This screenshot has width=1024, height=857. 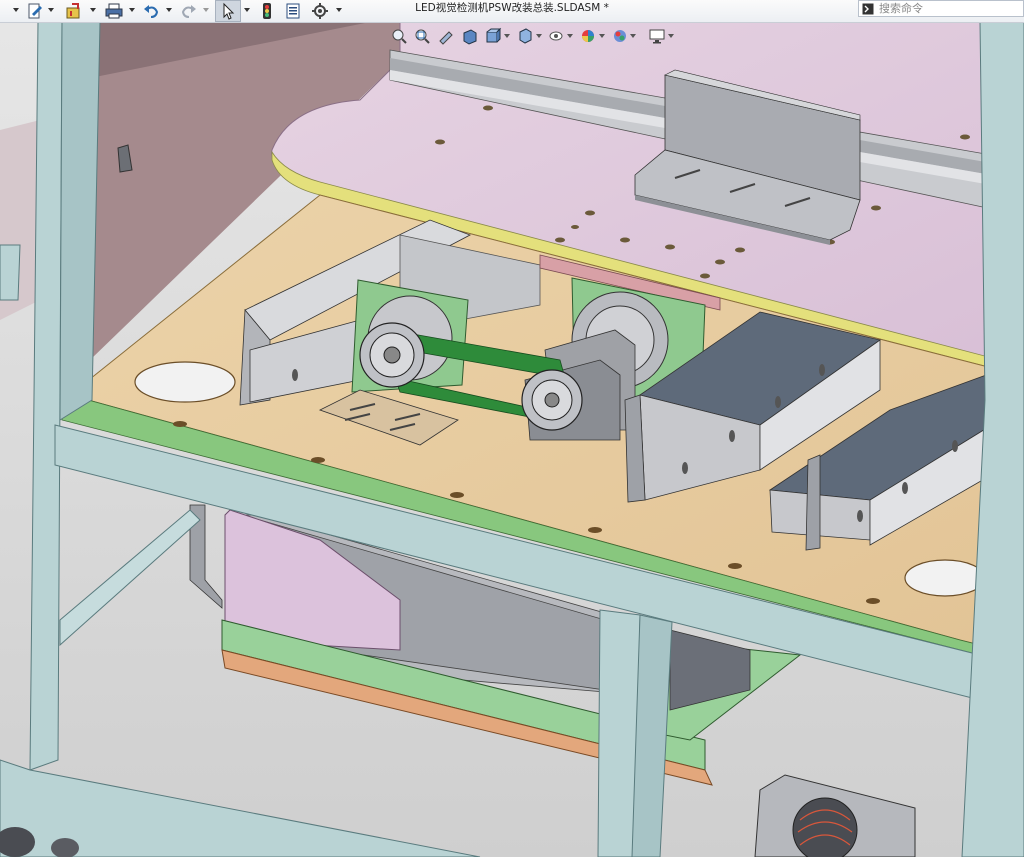 I want to click on hide-show-items-icon, so click(x=556, y=36).